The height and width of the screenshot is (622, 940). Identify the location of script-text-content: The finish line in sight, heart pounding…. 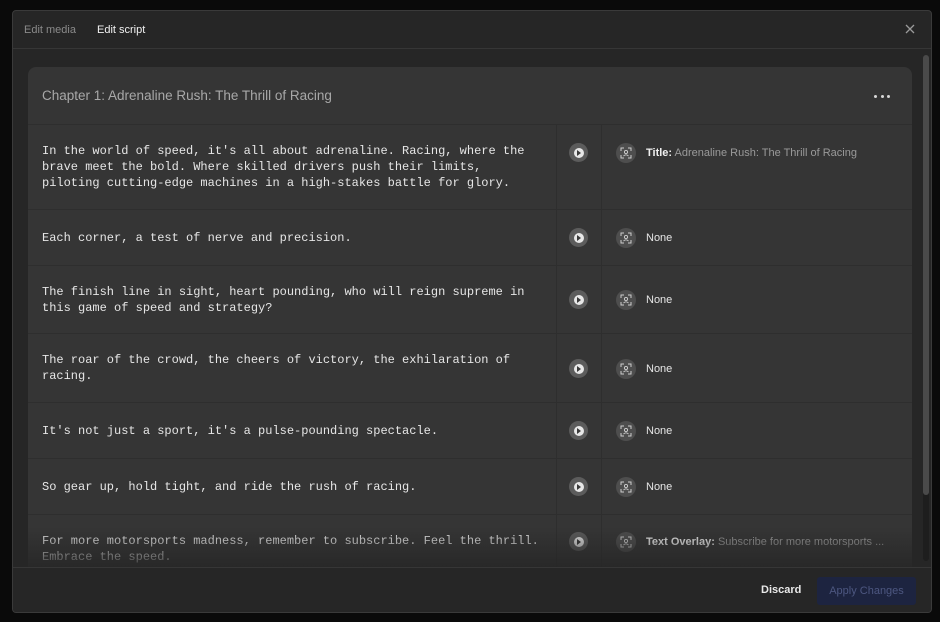
(283, 299).